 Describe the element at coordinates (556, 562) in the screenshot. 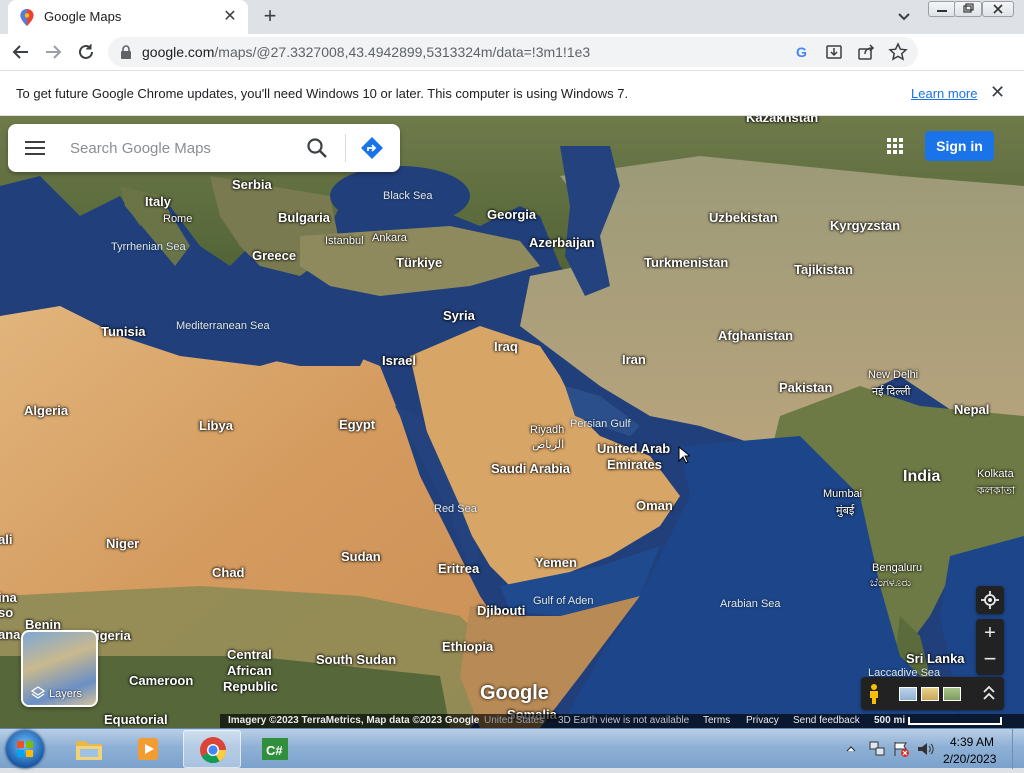

I see `map-label-yemen: Yemen` at that location.